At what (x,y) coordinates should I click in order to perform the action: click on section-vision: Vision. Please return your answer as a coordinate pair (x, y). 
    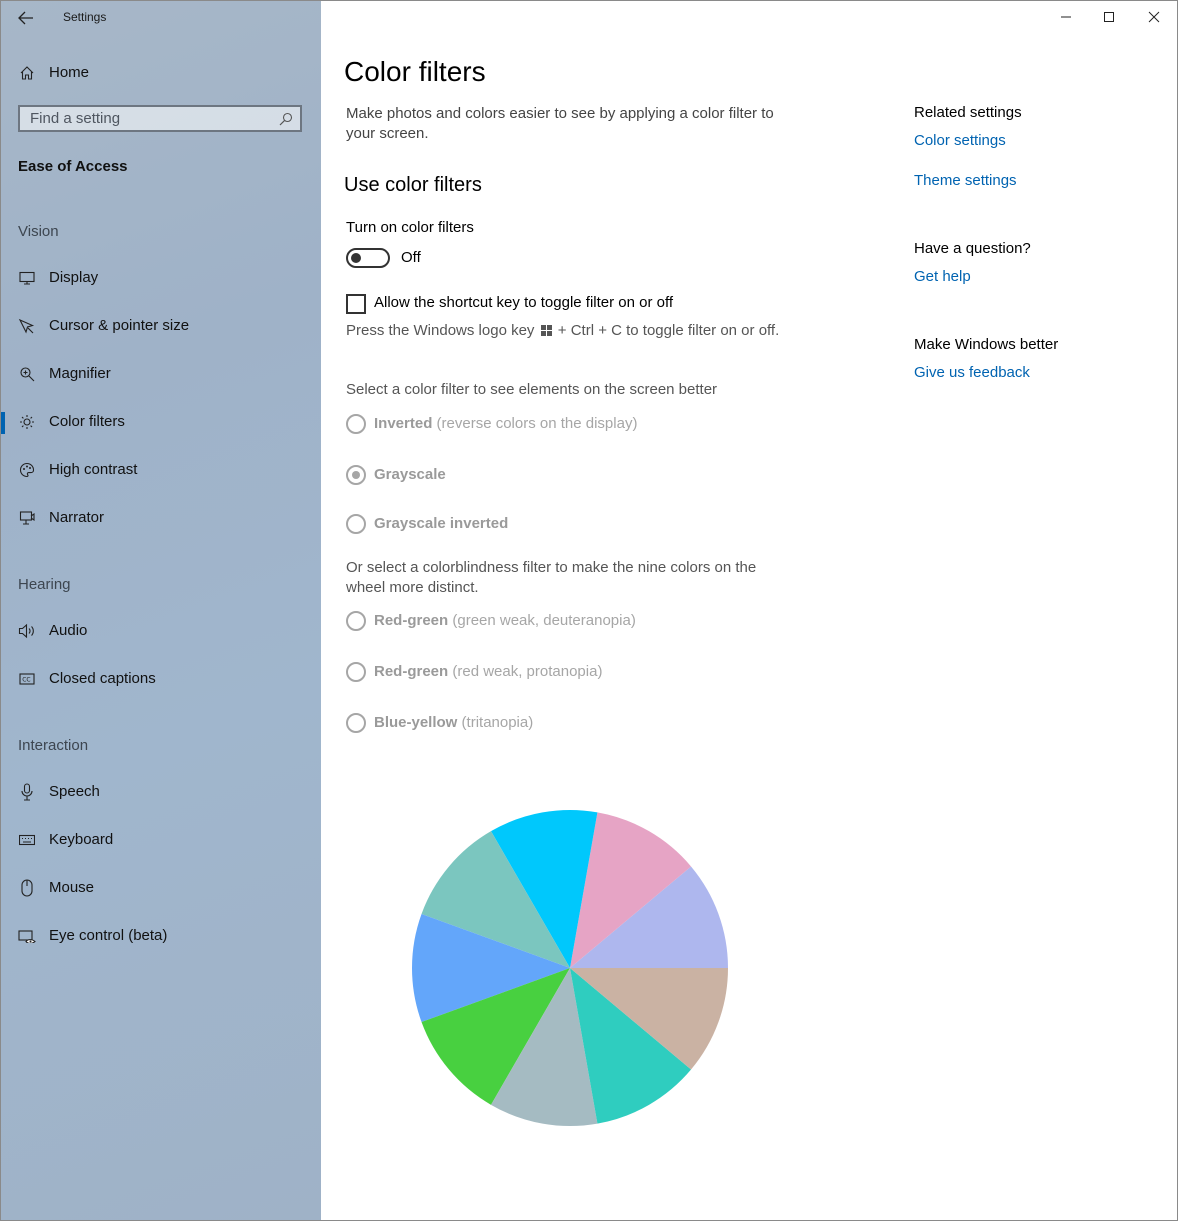
    Looking at the image, I should click on (38, 231).